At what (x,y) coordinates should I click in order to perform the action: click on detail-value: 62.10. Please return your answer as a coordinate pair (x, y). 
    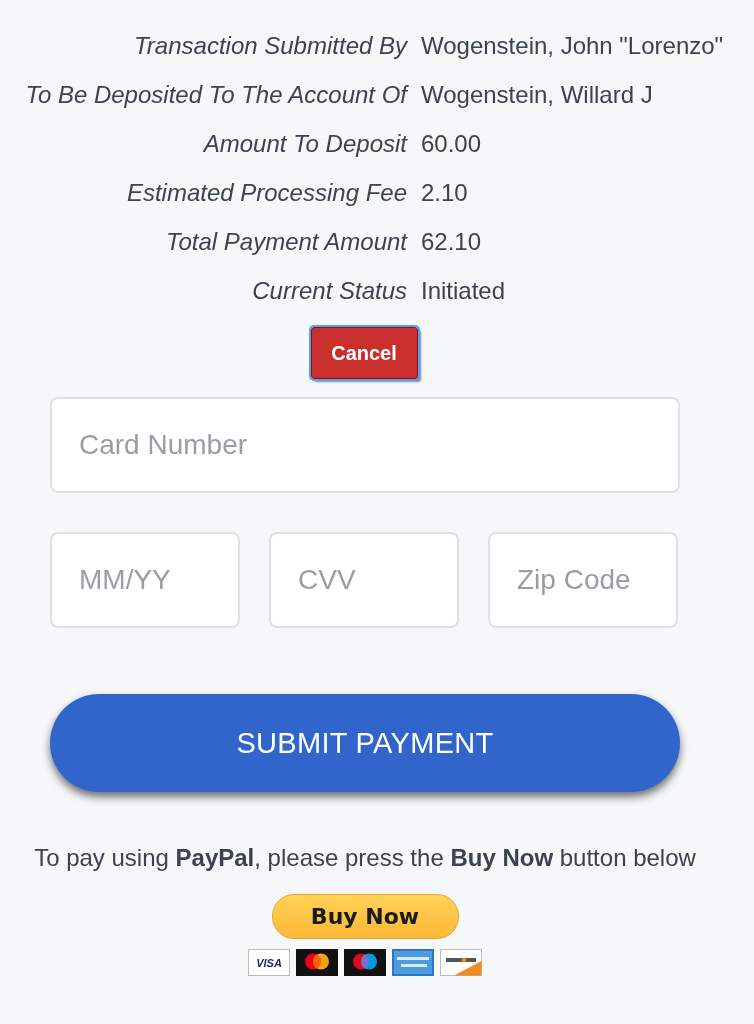
    Looking at the image, I should click on (451, 242).